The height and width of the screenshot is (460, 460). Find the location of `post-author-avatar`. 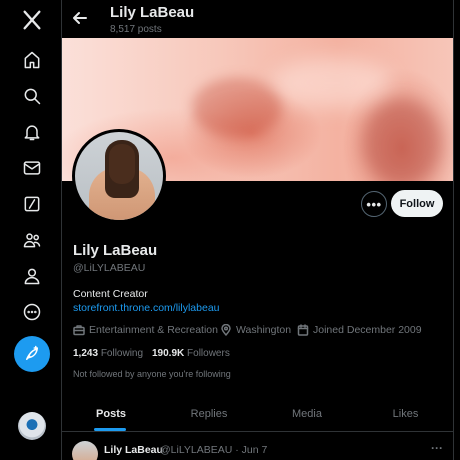

post-author-avatar is located at coordinates (85, 450).